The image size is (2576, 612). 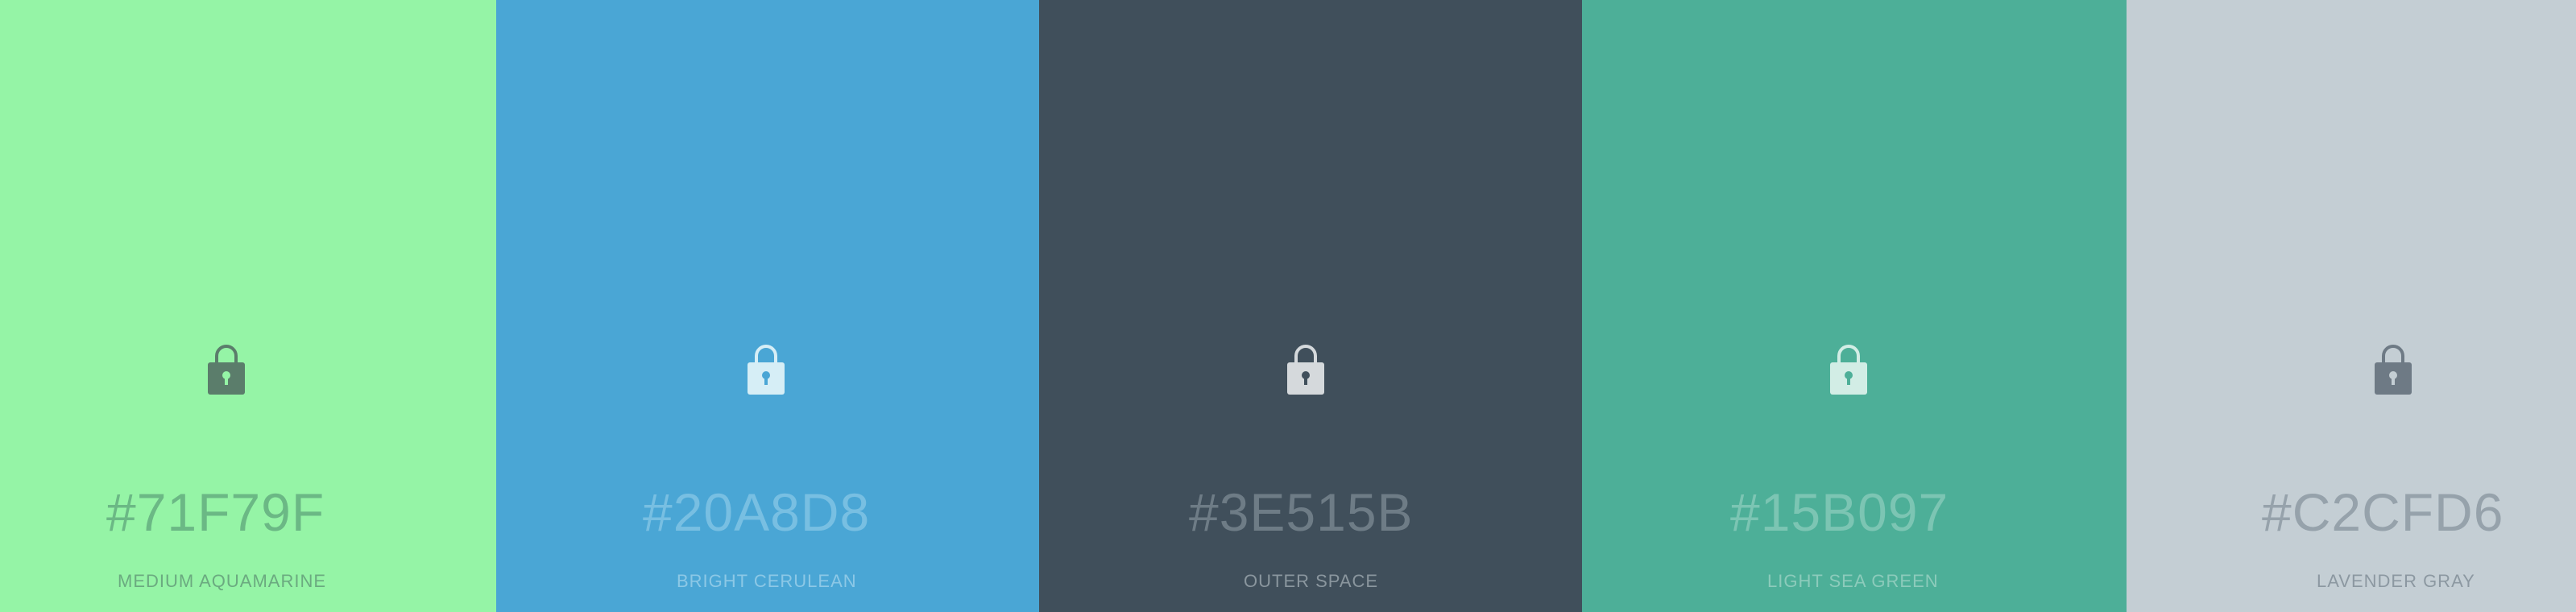 I want to click on hex-code: #C2CFD6, so click(x=2383, y=512).